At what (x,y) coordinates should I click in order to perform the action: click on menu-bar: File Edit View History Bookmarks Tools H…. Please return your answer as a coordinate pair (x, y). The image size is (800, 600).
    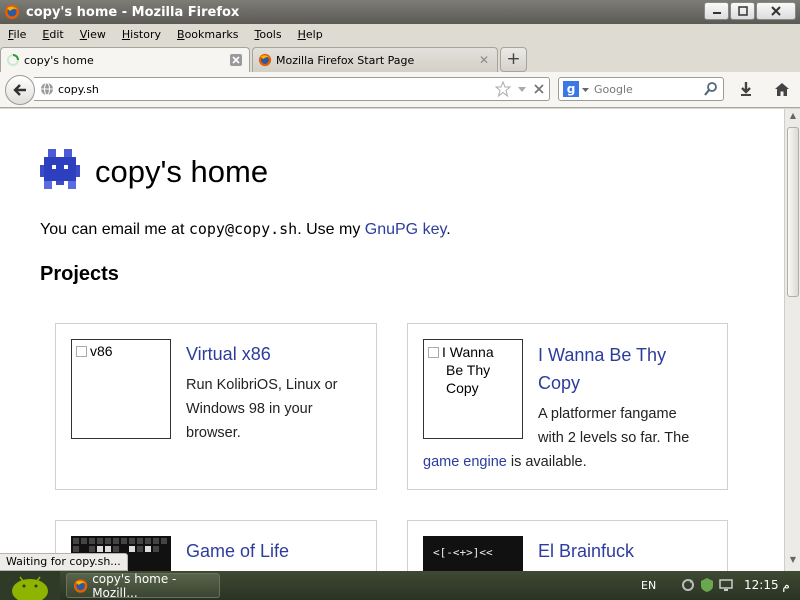
    Looking at the image, I should click on (400, 34).